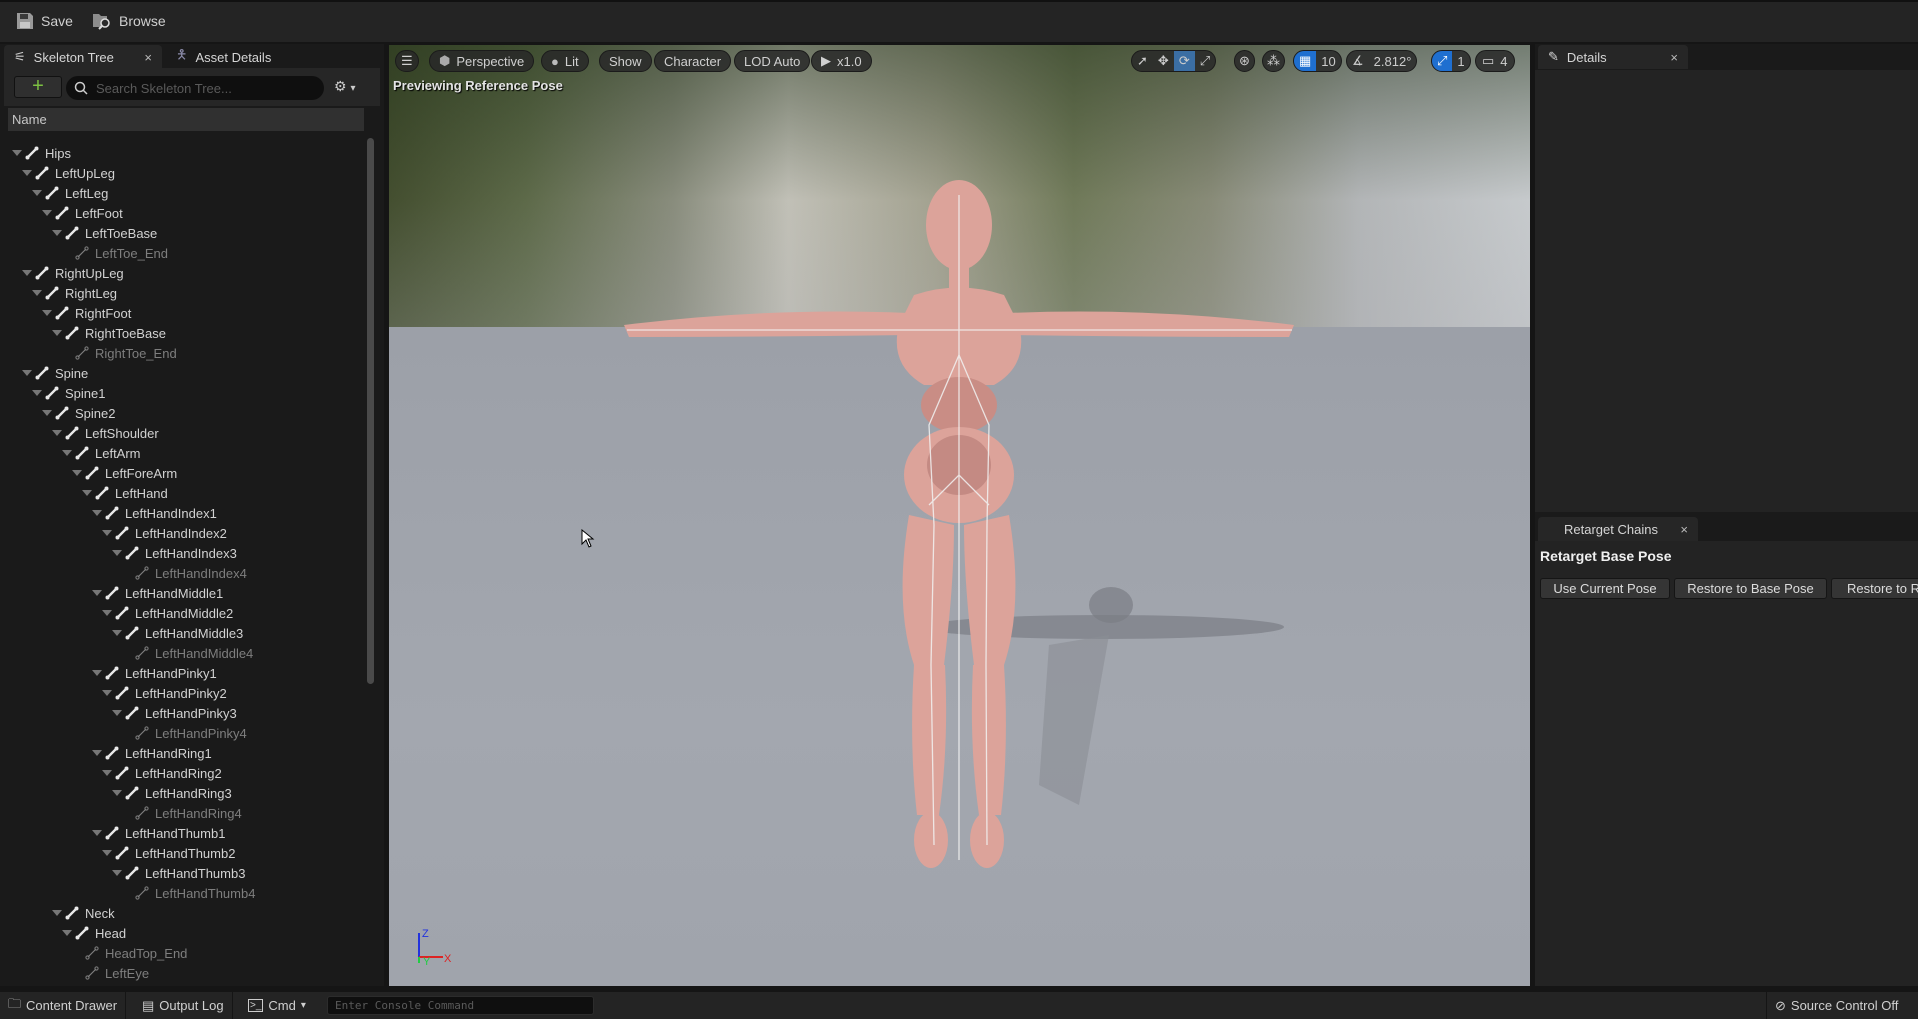  Describe the element at coordinates (1874, 588) in the screenshot. I see `restore-to-reference-button: Restore to R` at that location.